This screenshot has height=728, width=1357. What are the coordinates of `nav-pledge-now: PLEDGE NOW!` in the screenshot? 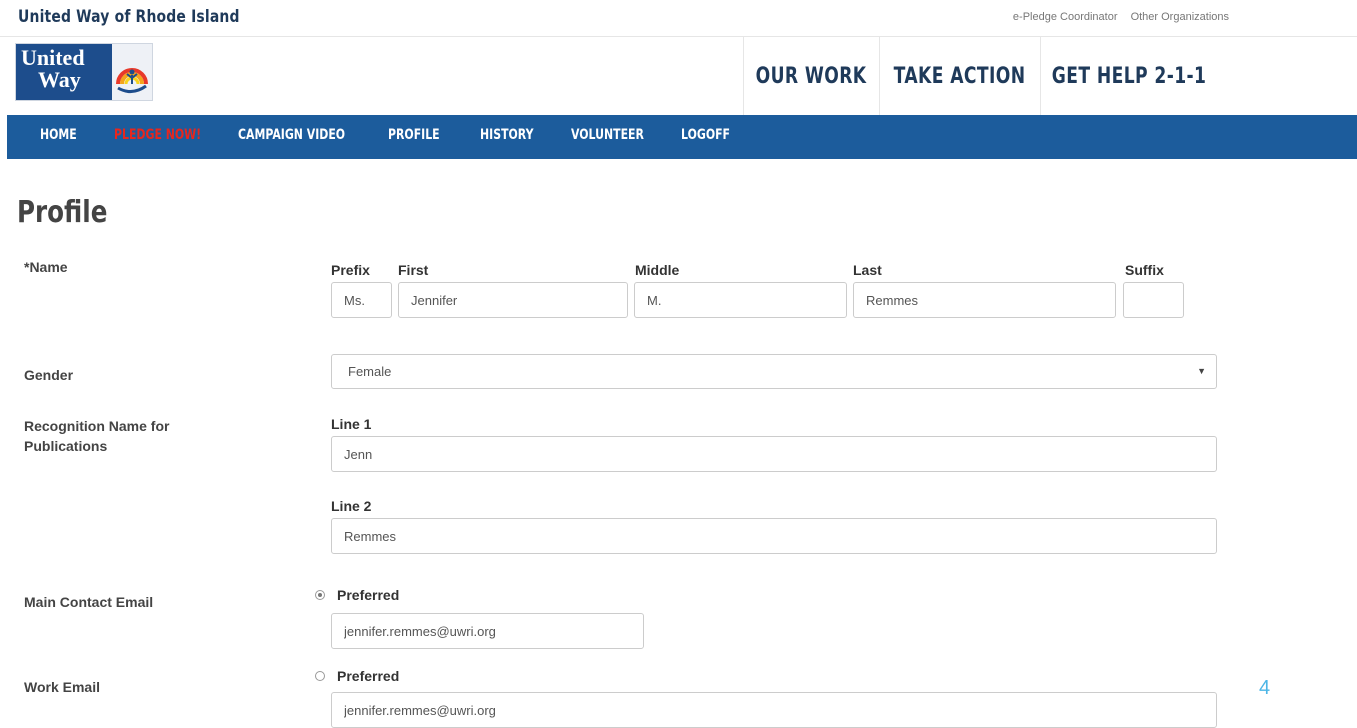 It's located at (157, 135).